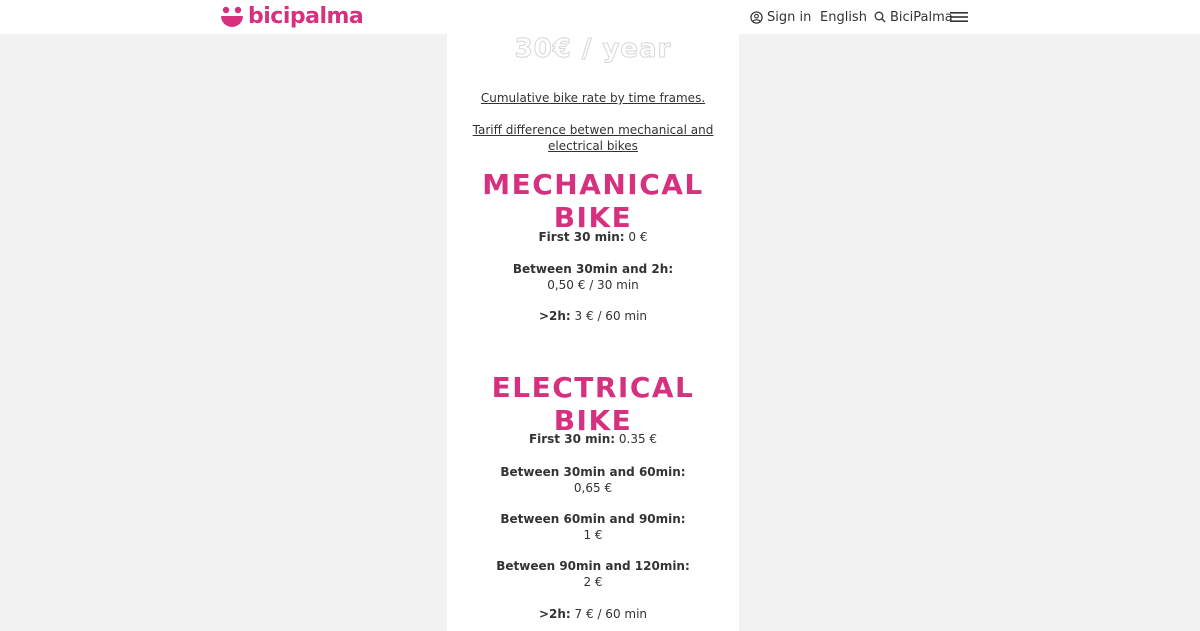 This screenshot has height=631, width=1200. What do you see at coordinates (638, 439) in the screenshot?
I see `rate-value: 0.35 €` at bounding box center [638, 439].